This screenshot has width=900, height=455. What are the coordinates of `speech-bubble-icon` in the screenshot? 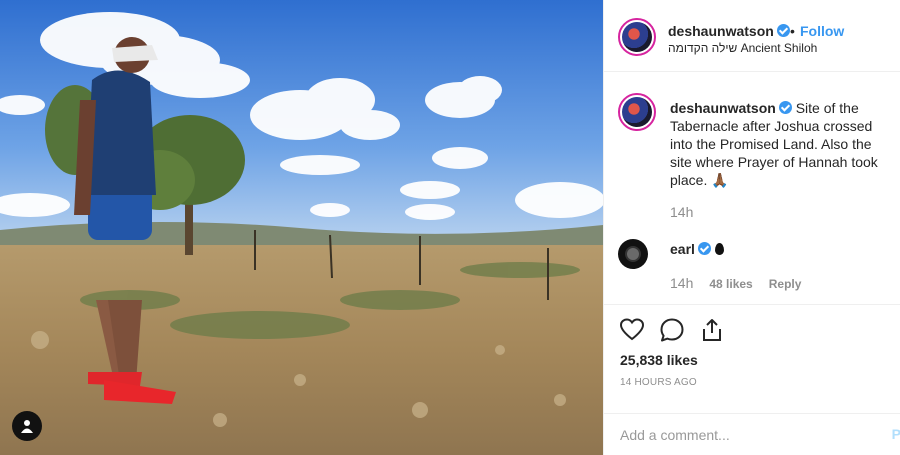 It's located at (672, 330).